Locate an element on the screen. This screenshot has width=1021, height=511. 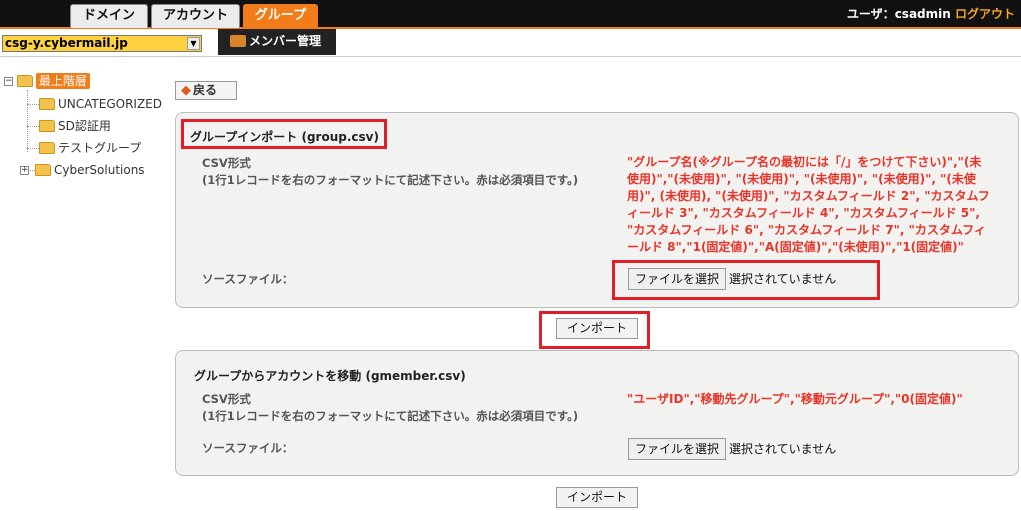
csv-format-line: ィールド 3", "カスタムフィールド 4", "カスタムフィールド 5", is located at coordinates (803, 213).